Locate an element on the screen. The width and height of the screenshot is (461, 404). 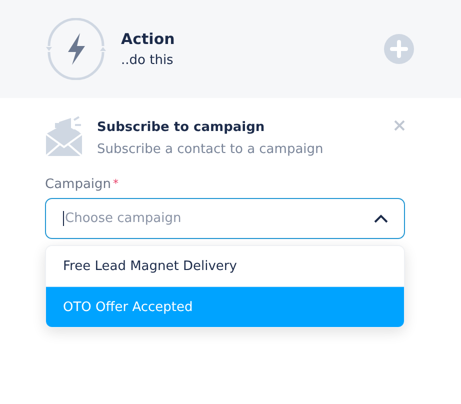
action-title: Action is located at coordinates (148, 39).